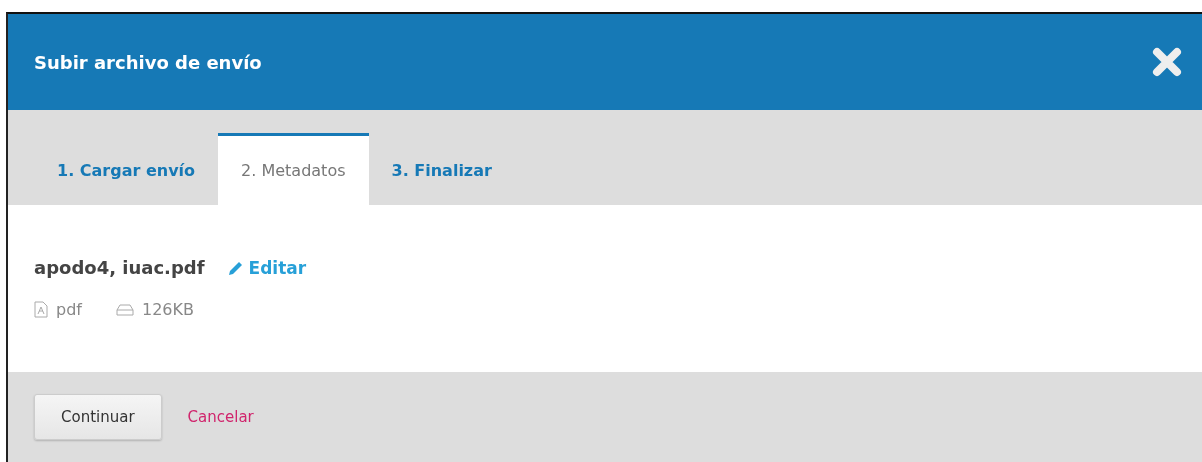  What do you see at coordinates (98, 417) in the screenshot?
I see `continue-button: Continuar` at bounding box center [98, 417].